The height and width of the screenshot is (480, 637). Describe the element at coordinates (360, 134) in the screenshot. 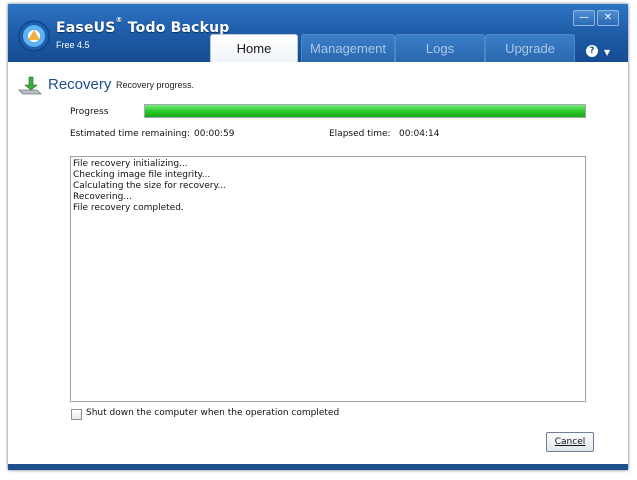

I see `elapsed-time-label: Elapsed time:` at that location.